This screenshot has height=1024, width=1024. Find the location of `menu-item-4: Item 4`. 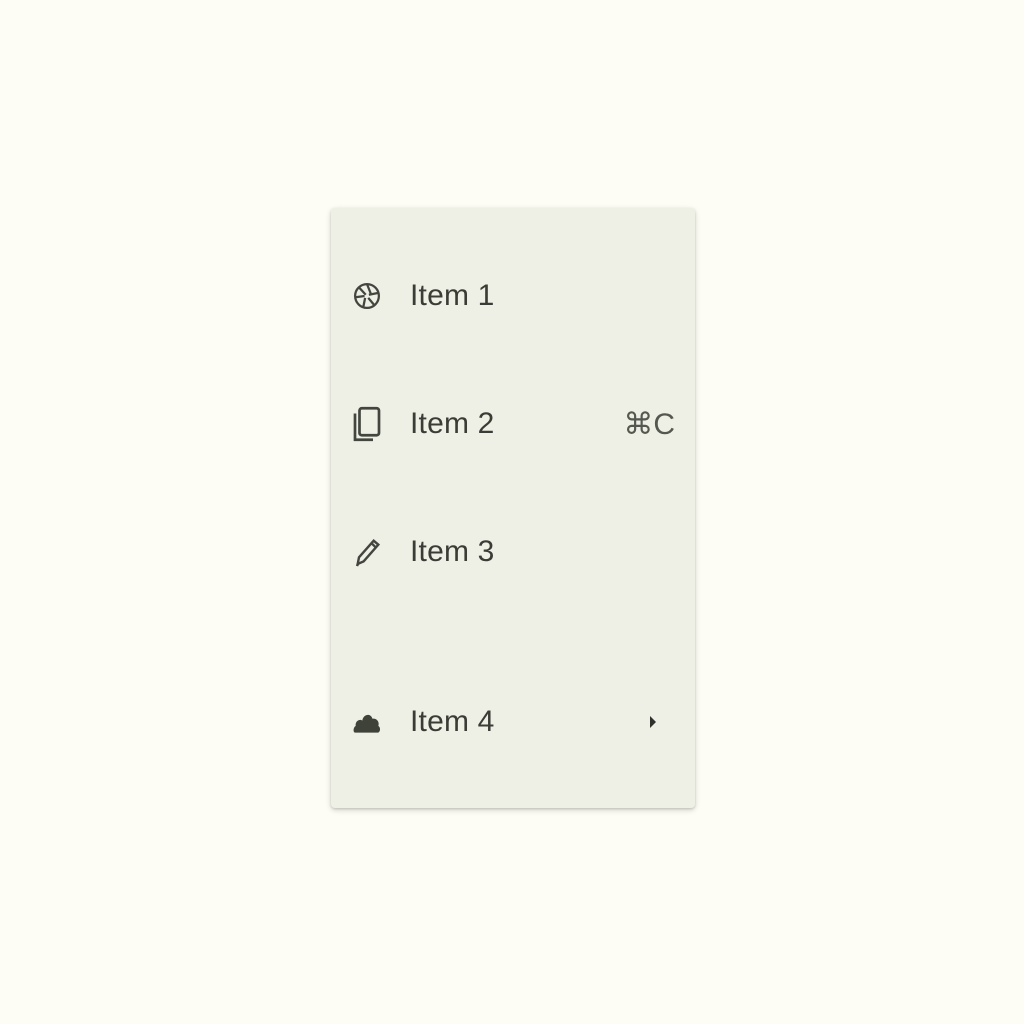

menu-item-4: Item 4 is located at coordinates (513, 722).